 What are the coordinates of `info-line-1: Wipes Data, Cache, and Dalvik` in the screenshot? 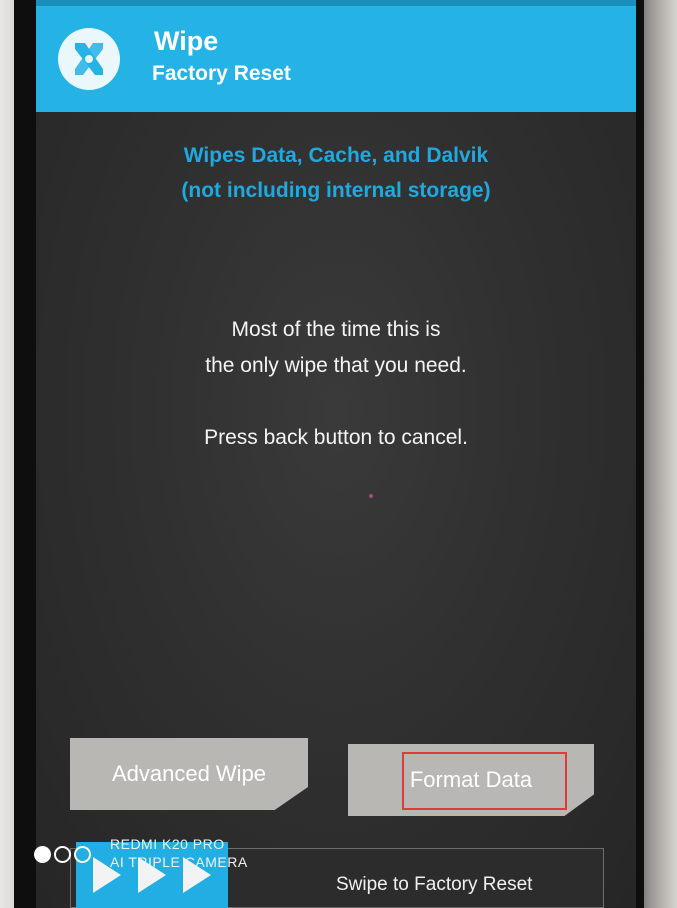 It's located at (336, 155).